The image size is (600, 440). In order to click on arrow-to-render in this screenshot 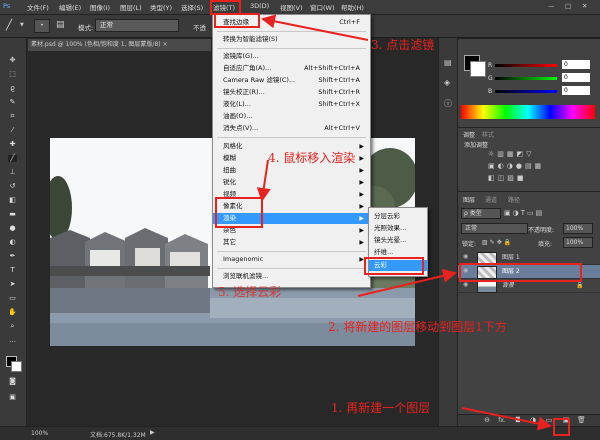, I will do `click(263, 180)`.